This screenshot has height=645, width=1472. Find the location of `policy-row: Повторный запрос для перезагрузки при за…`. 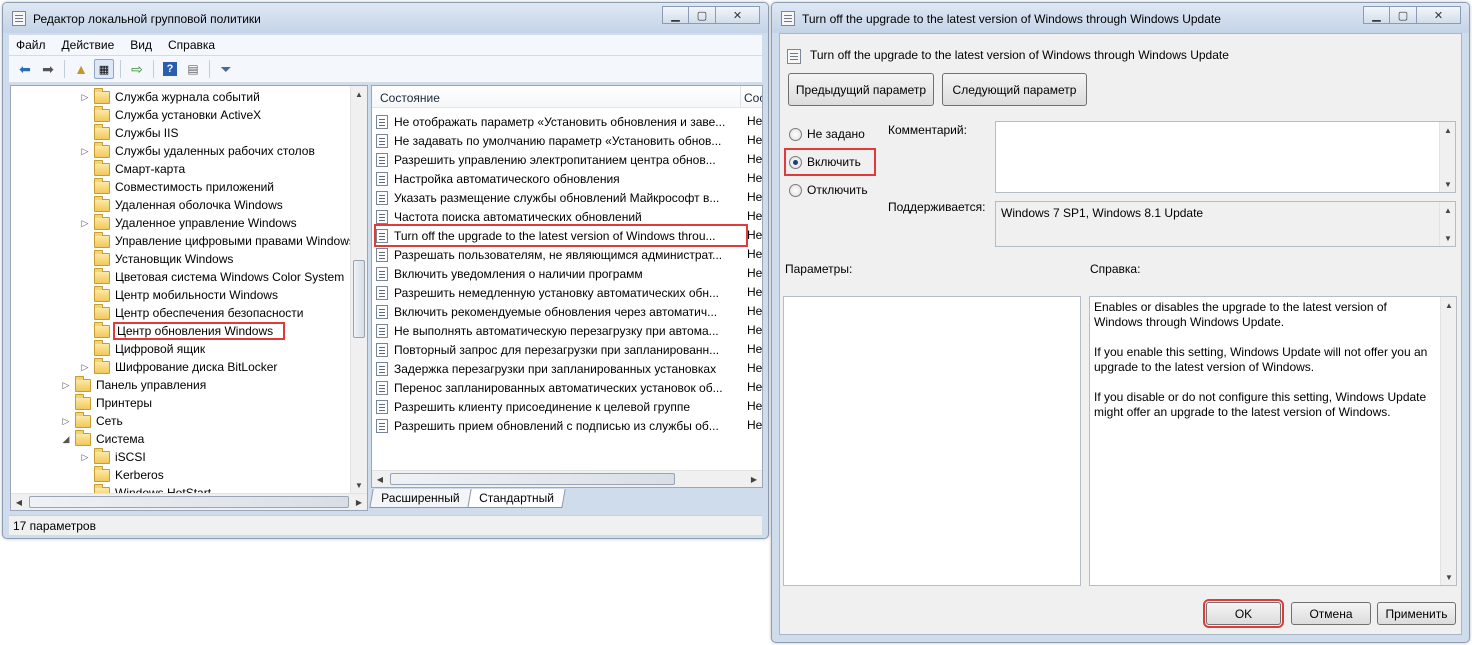

policy-row: Повторный запрос для перезагрузки при за… is located at coordinates (547, 349).